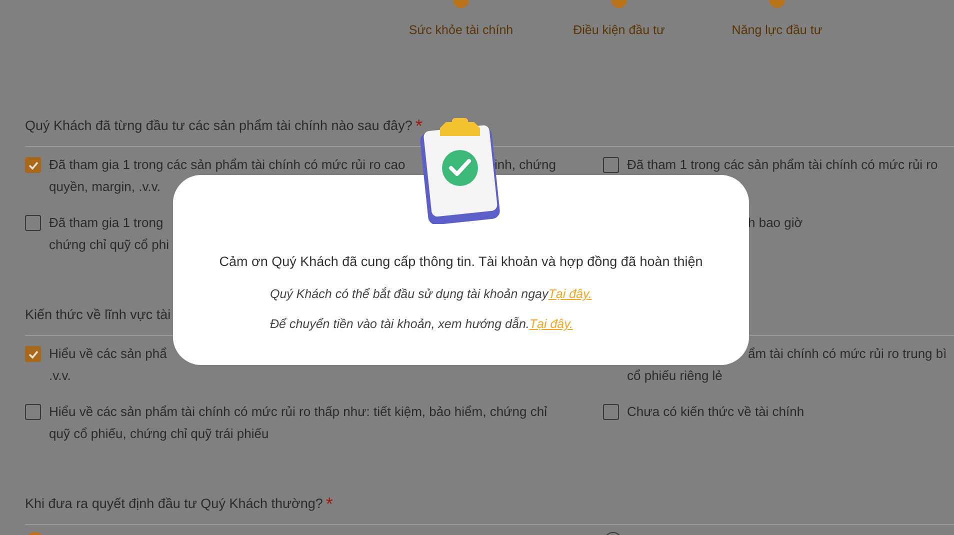  Describe the element at coordinates (98, 315) in the screenshot. I see `form-question: Kiến thức về lĩnh vực tài` at that location.